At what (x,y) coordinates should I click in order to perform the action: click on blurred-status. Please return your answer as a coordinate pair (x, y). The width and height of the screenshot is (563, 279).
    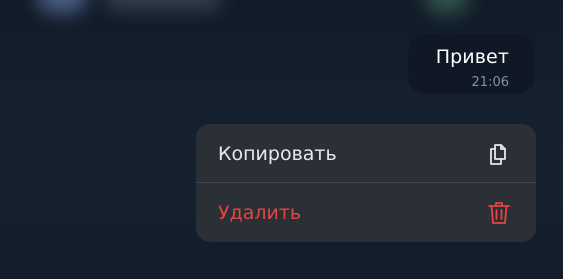
    Looking at the image, I should click on (447, 7).